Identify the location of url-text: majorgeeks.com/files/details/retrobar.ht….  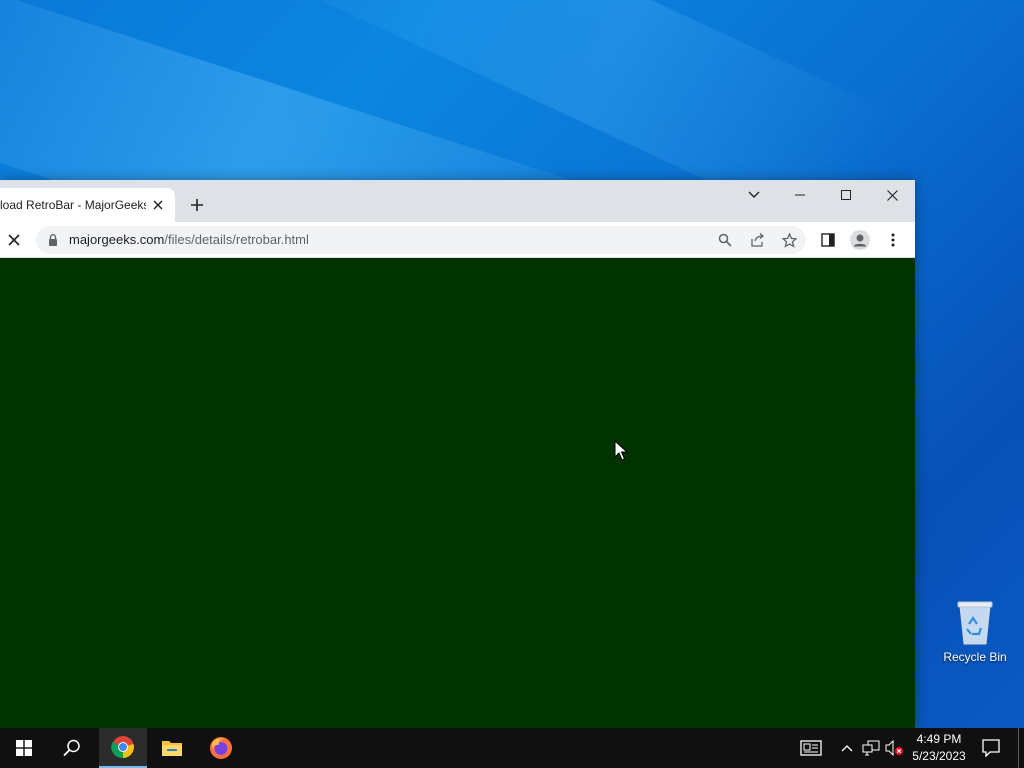
(189, 239).